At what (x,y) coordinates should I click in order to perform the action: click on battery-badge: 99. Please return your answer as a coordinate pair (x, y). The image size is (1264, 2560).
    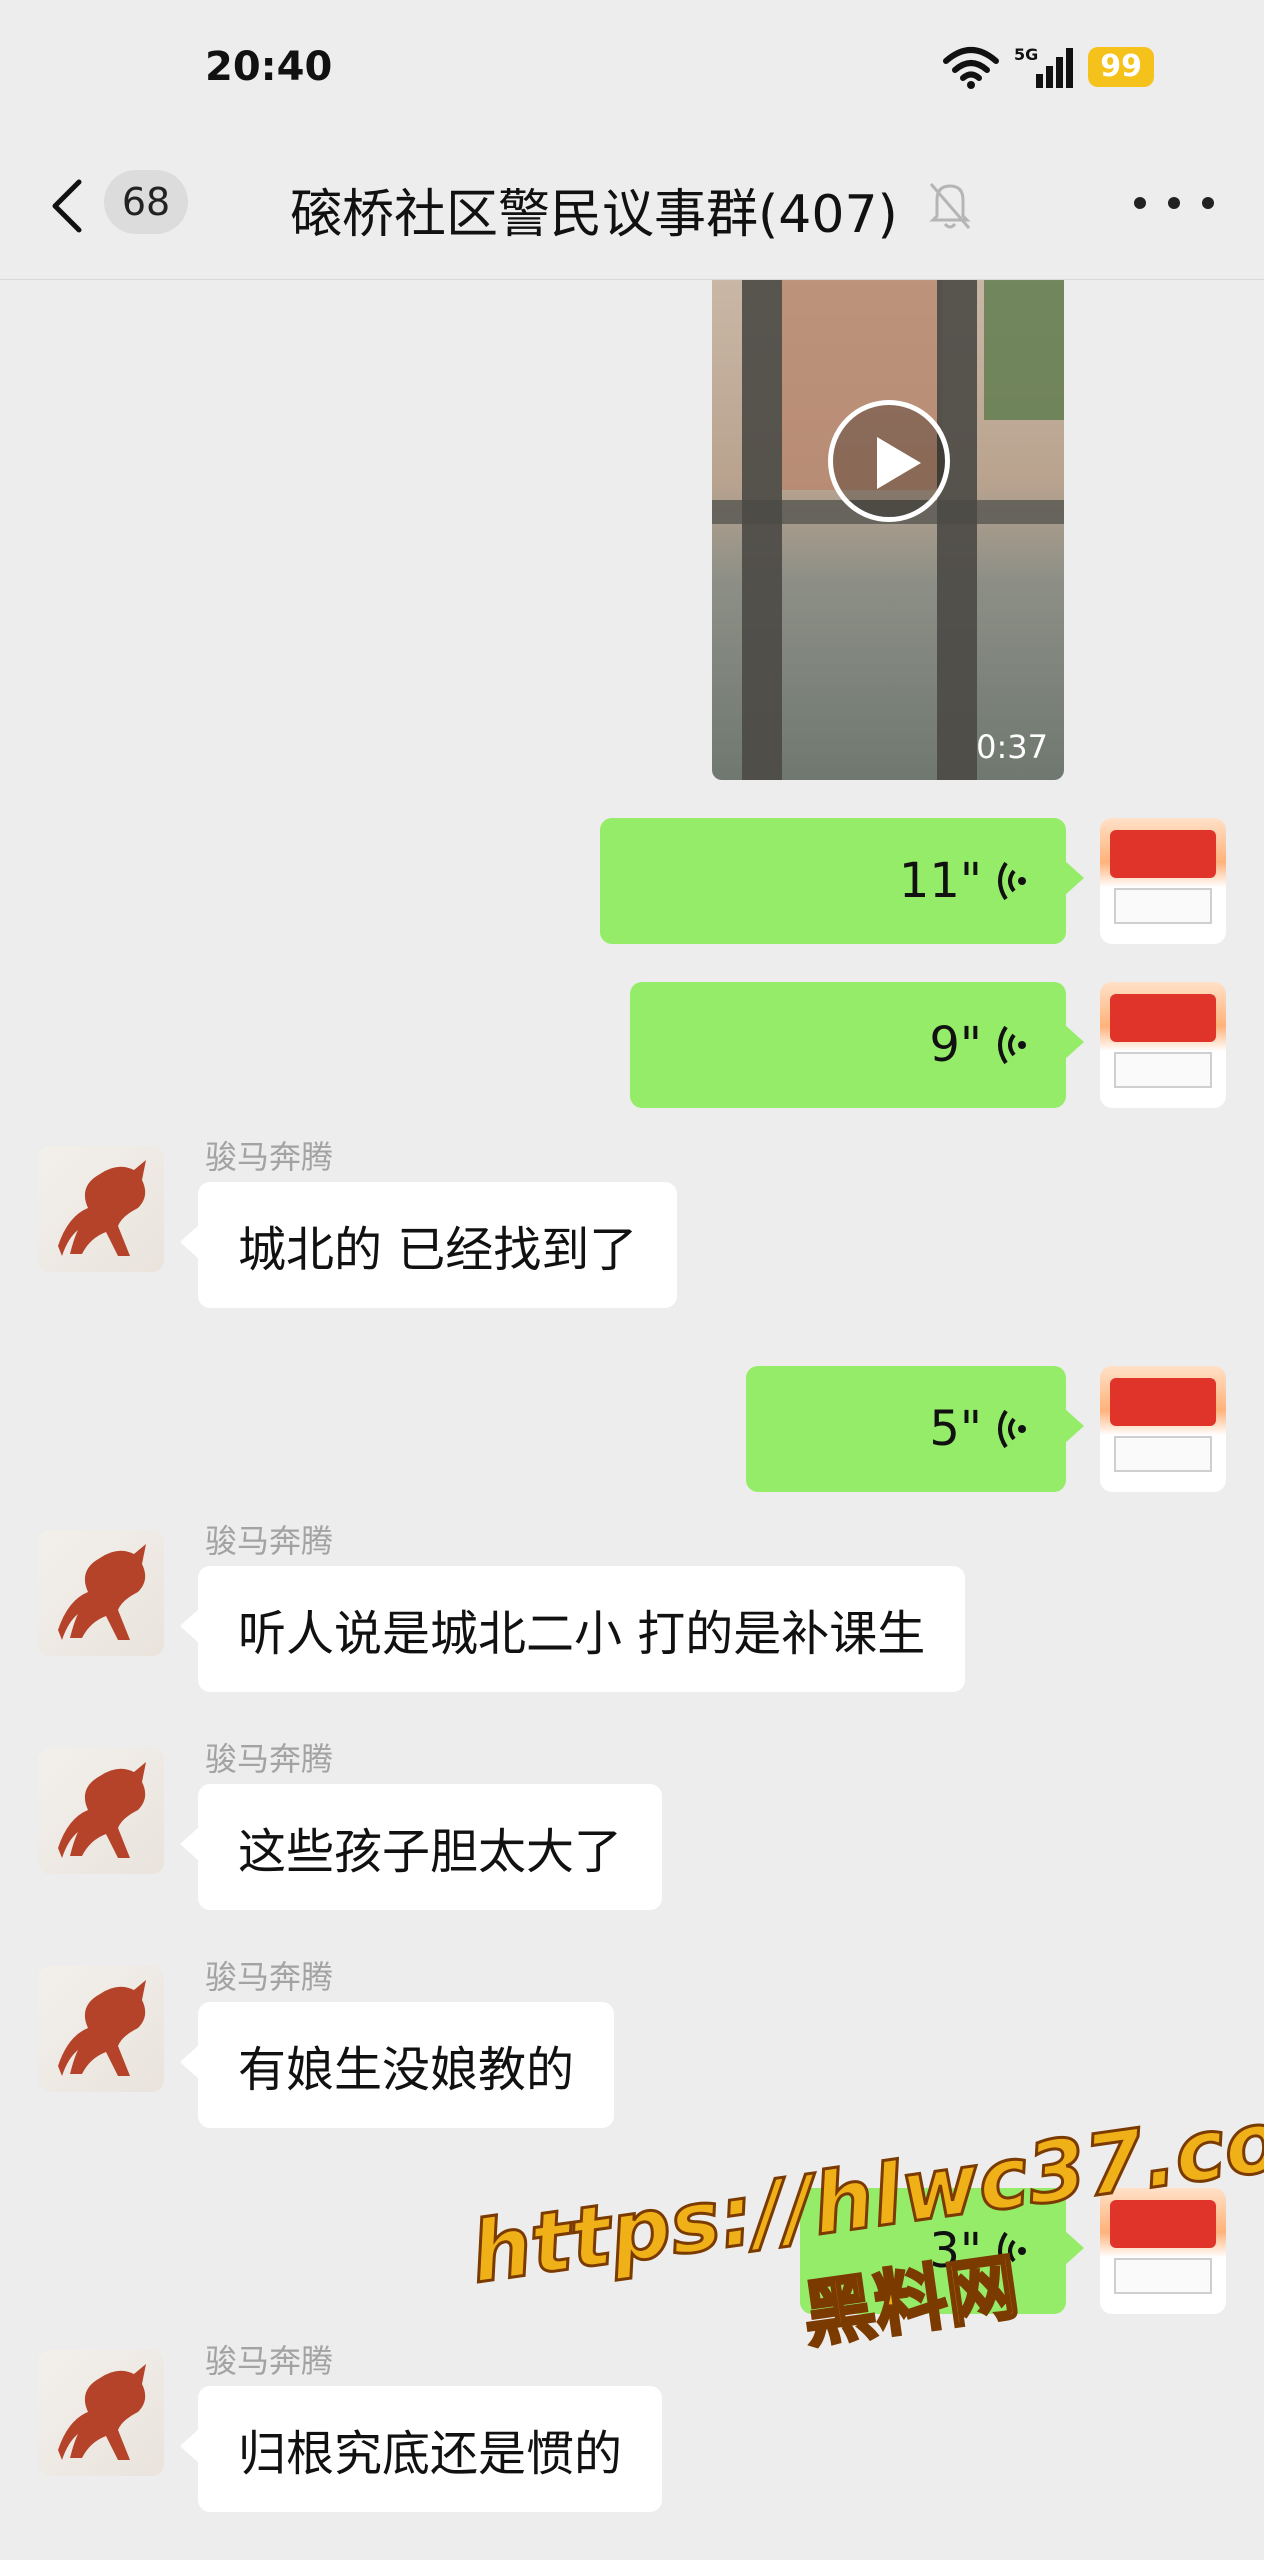
    Looking at the image, I should click on (1121, 67).